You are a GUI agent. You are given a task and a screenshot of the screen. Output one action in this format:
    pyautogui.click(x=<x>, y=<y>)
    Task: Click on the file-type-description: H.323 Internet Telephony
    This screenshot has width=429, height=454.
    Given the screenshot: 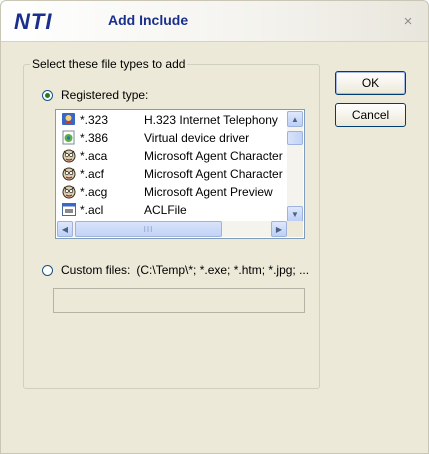 What is the action you would take?
    pyautogui.click(x=211, y=119)
    